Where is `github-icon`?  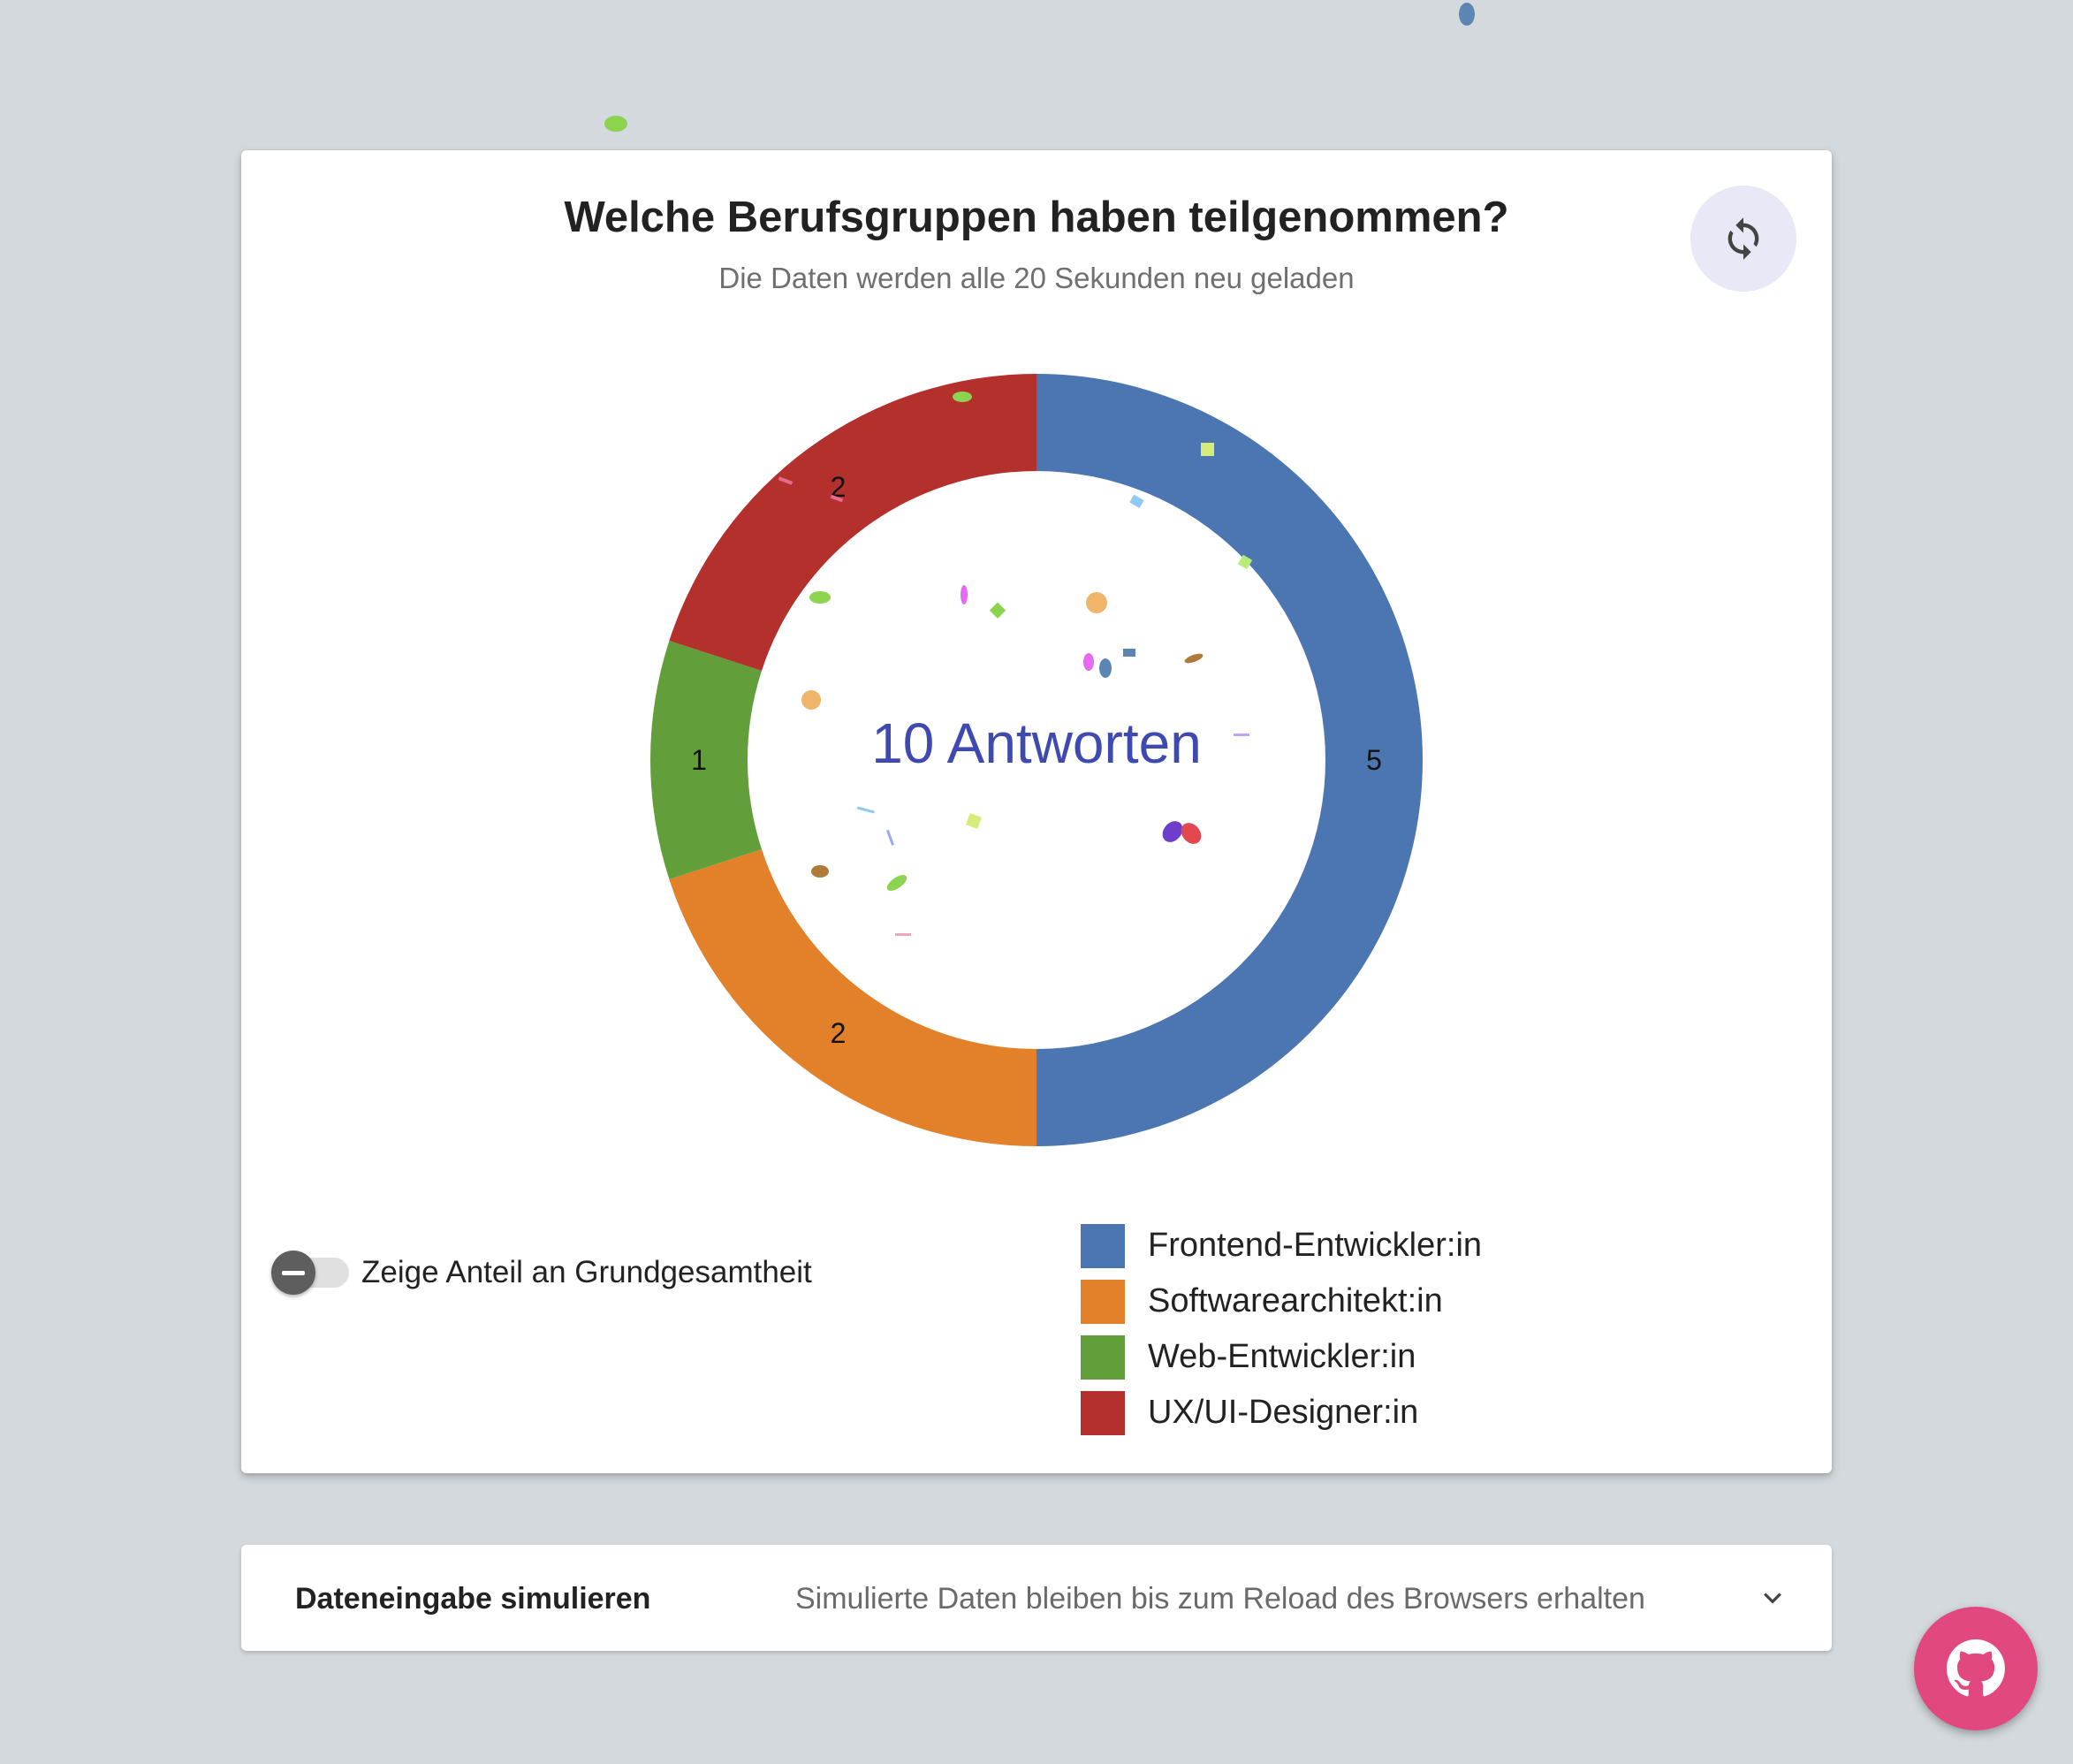 github-icon is located at coordinates (1976, 1668).